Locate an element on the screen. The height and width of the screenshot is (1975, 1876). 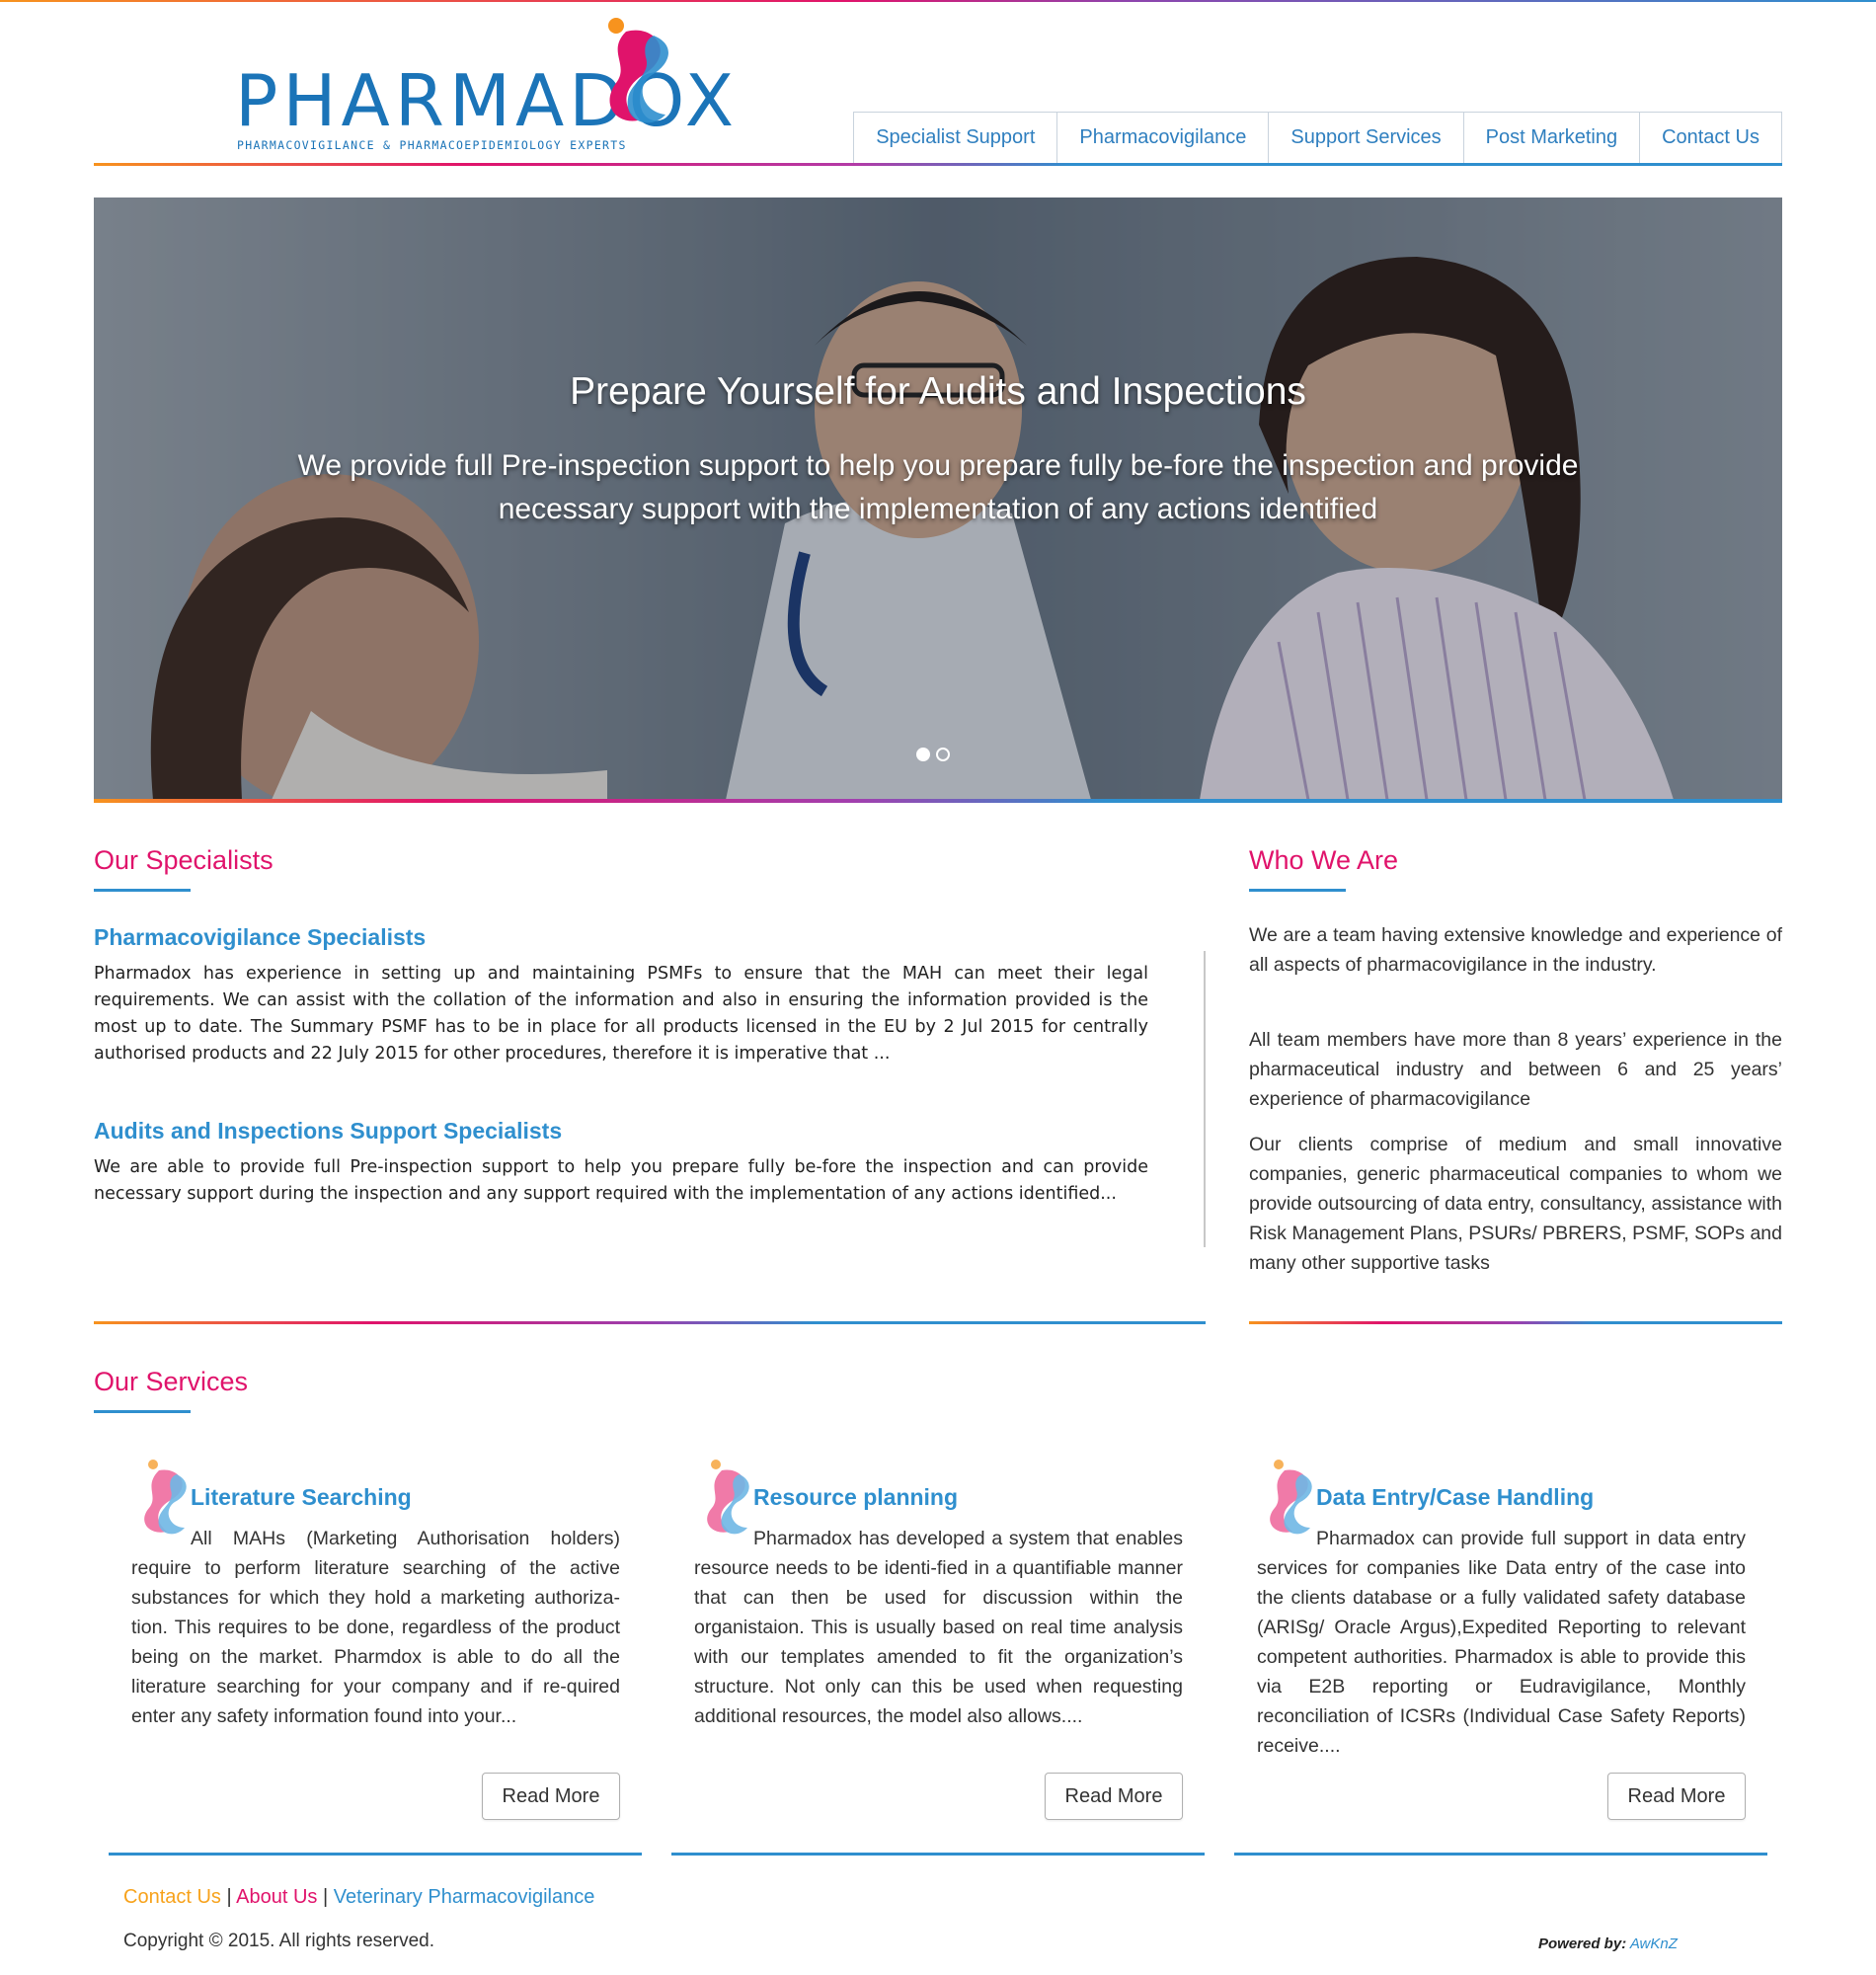
powered-by-link: AwKnZ is located at coordinates (1654, 1944).